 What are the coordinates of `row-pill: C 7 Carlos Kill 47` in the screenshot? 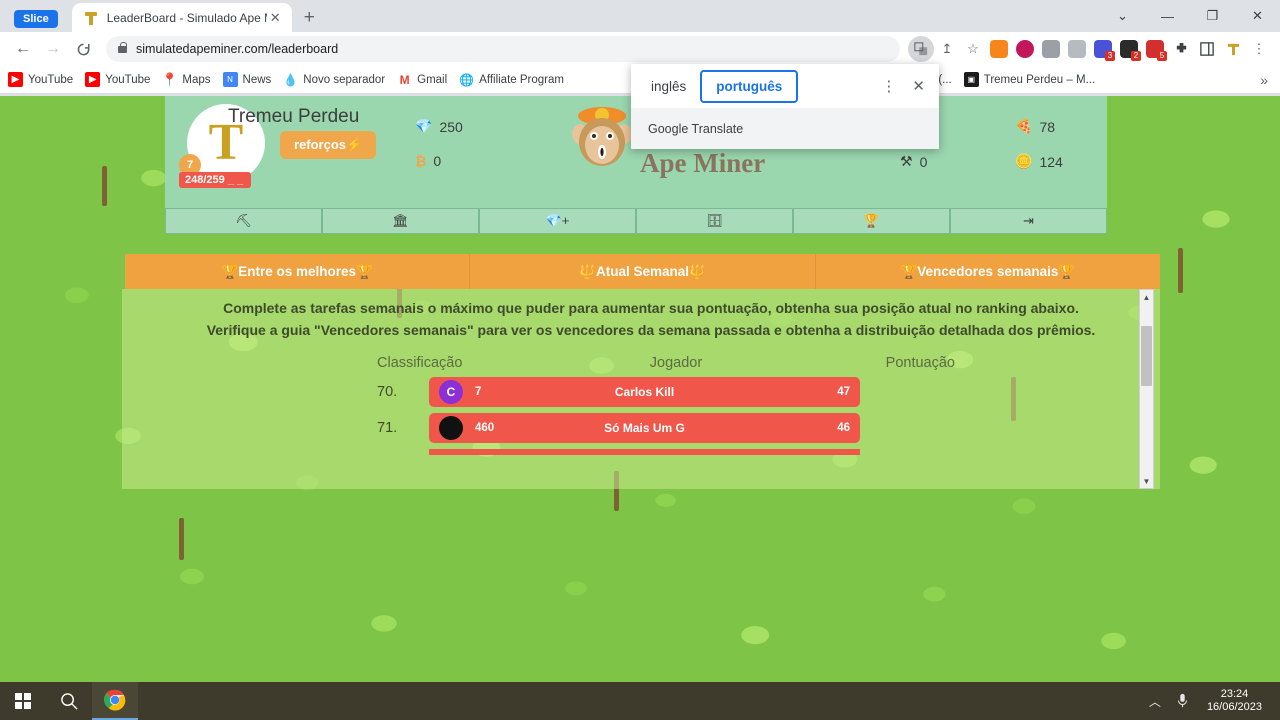 It's located at (644, 392).